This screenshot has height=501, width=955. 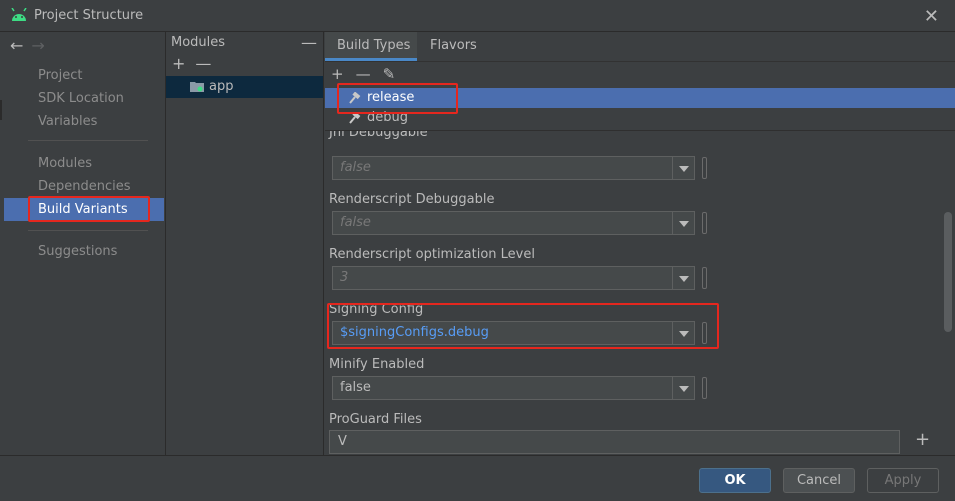 I want to click on prop-label-renderscript-debuggable: Renderscript Debuggable, so click(x=412, y=199).